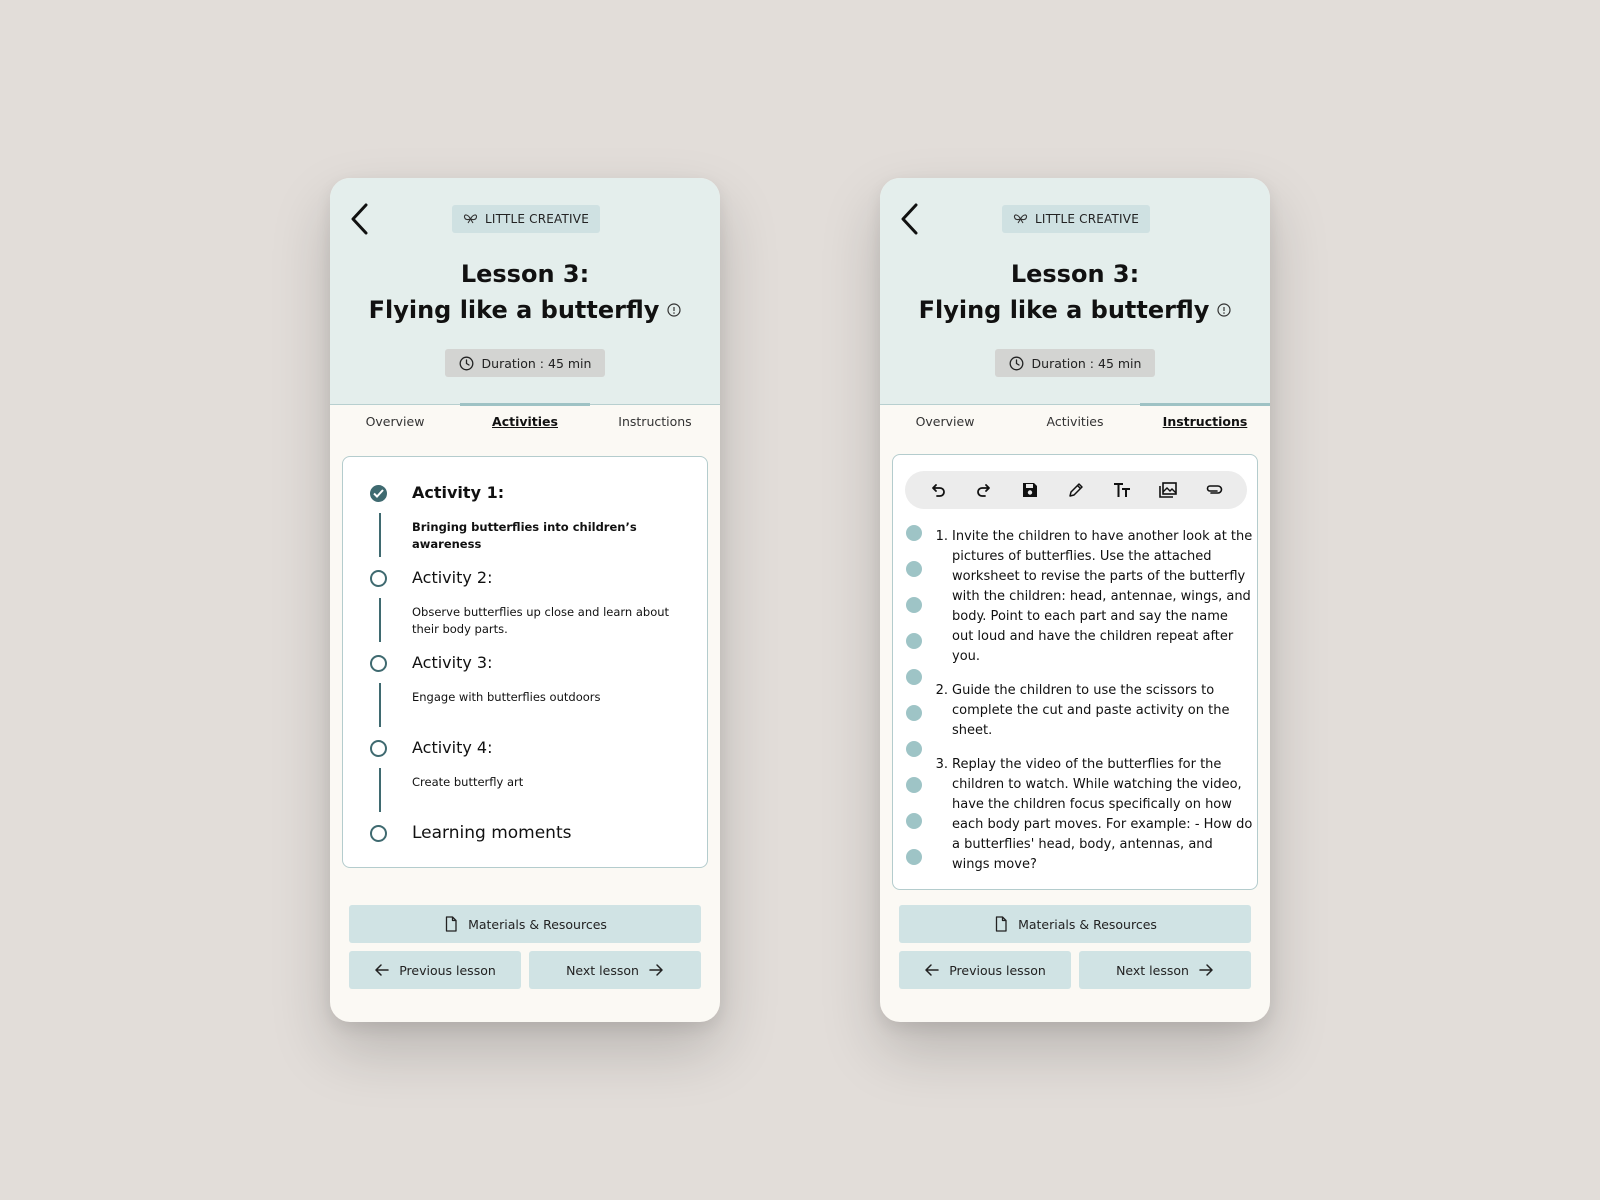 Image resolution: width=1600 pixels, height=1200 pixels. What do you see at coordinates (378, 663) in the screenshot?
I see `activity-3-radio-icon` at bounding box center [378, 663].